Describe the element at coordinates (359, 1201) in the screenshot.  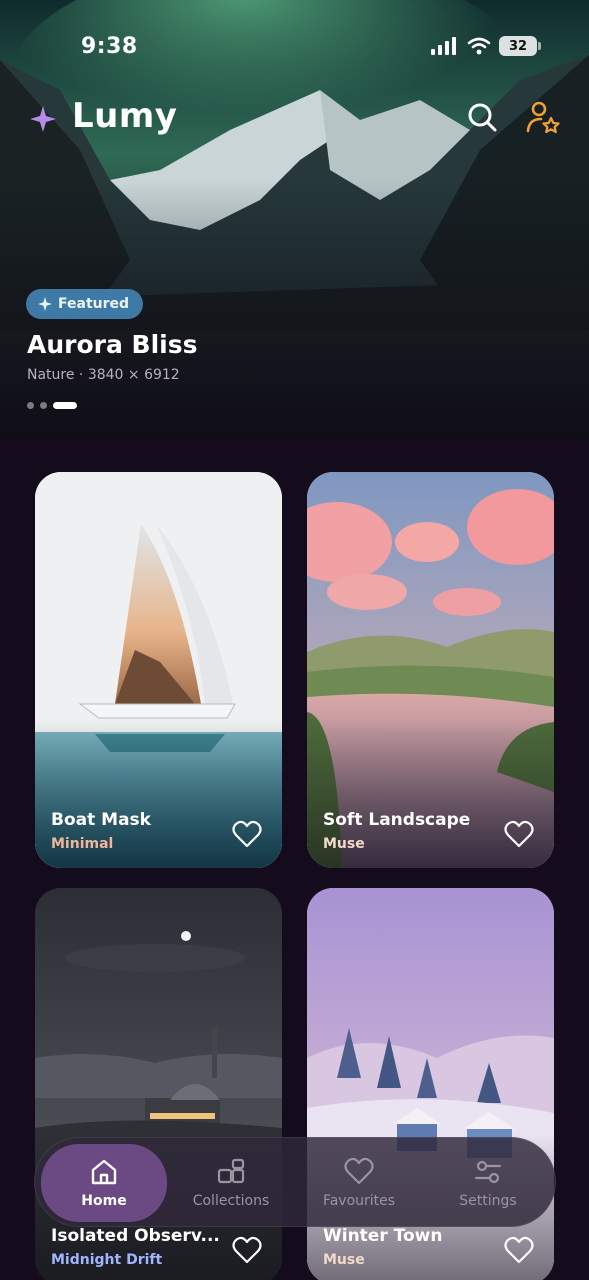
I see `nav-label: Favourites` at that location.